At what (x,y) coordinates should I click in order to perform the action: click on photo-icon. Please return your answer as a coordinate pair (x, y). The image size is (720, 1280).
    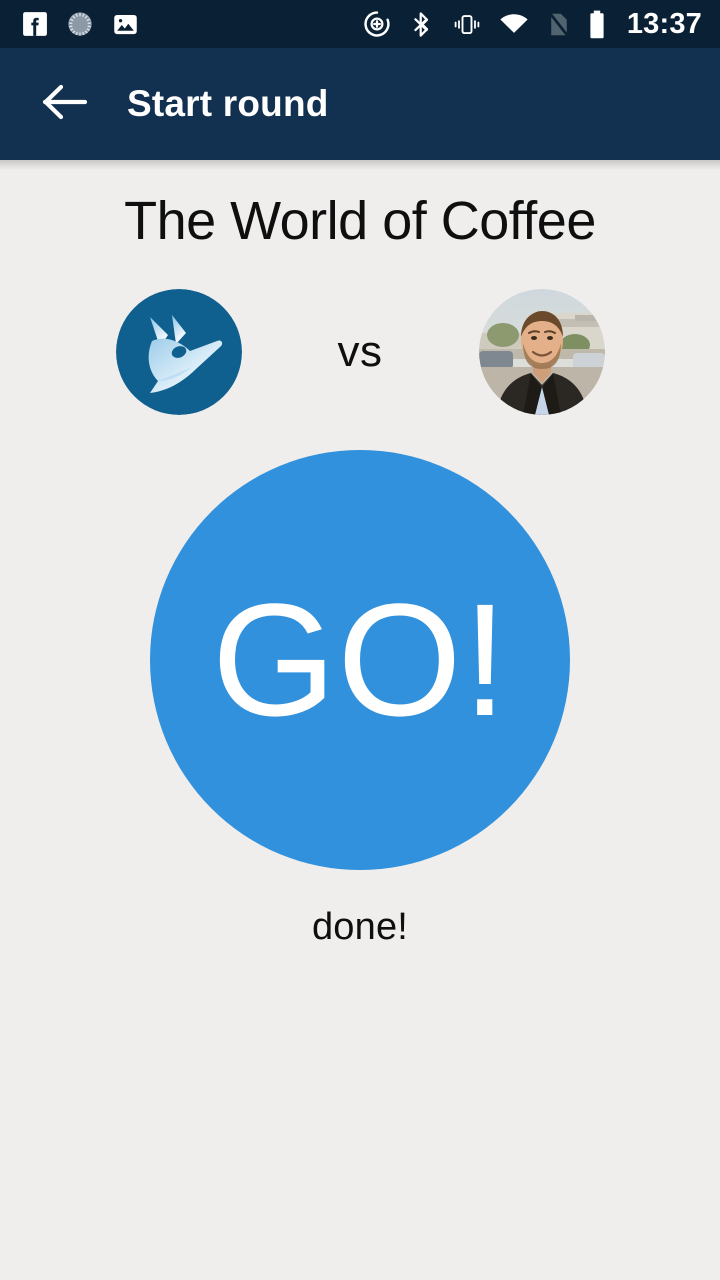
    Looking at the image, I should click on (125, 24).